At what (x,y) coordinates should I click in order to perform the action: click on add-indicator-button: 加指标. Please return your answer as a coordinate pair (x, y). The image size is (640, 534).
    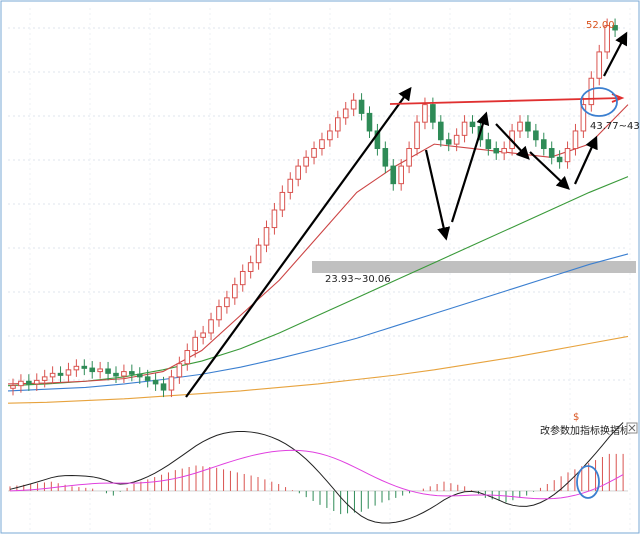
    Looking at the image, I should click on (585, 430).